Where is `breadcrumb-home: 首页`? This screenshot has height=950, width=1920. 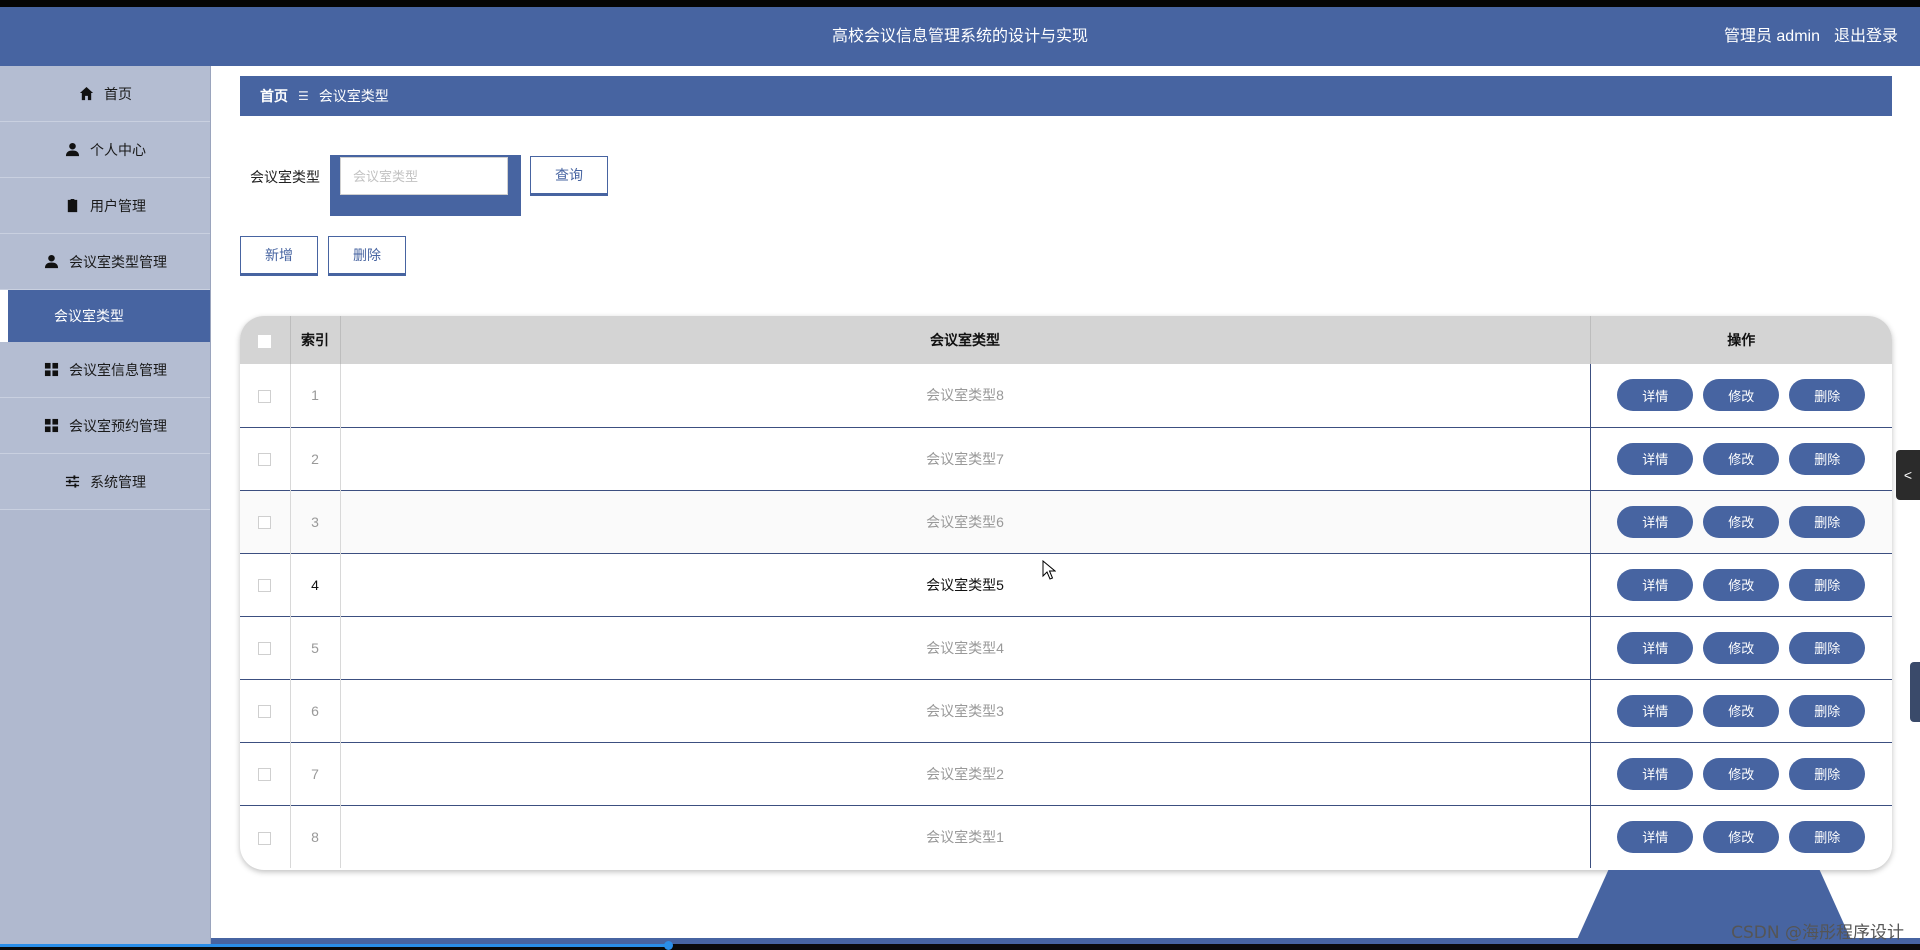
breadcrumb-home: 首页 is located at coordinates (274, 96).